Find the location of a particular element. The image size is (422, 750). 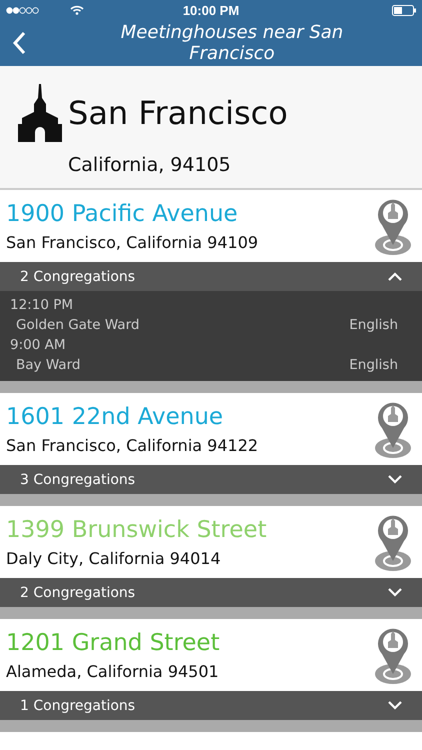

street-address: 1201 Grand Street is located at coordinates (113, 643).